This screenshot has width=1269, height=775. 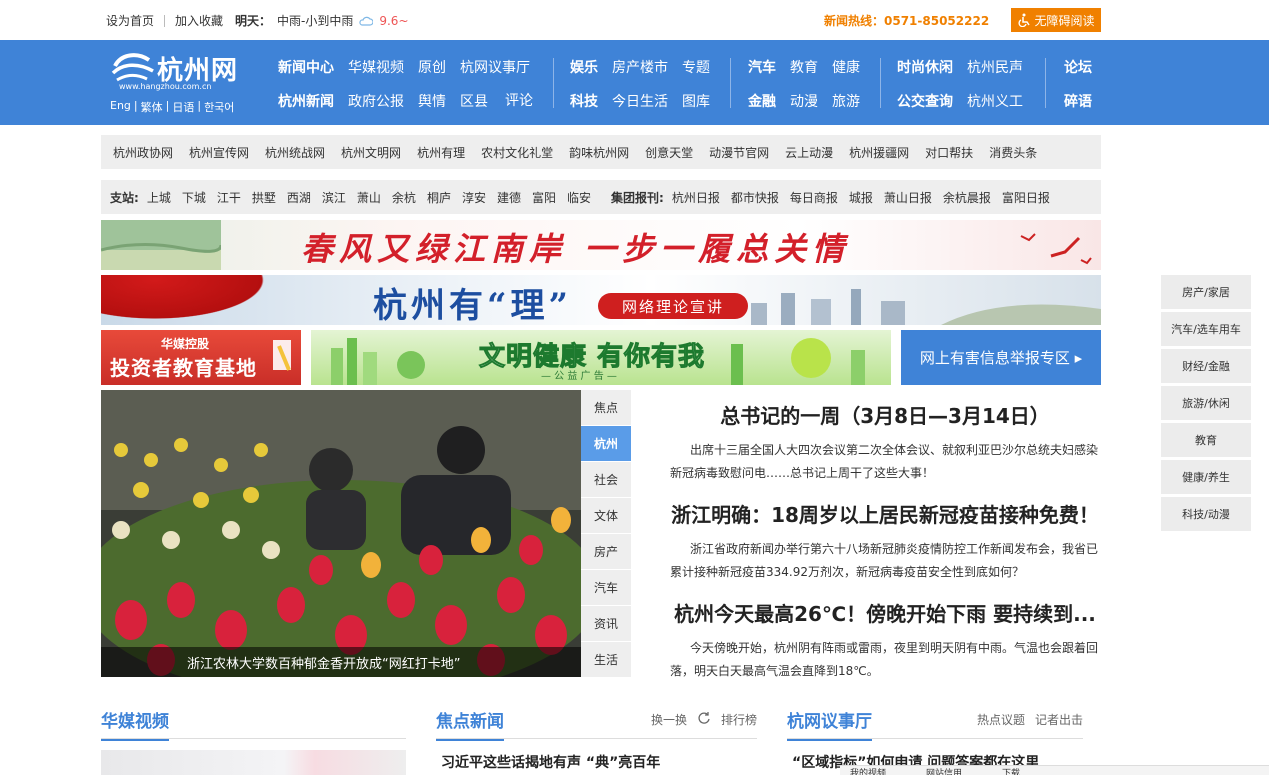 What do you see at coordinates (1206, 366) in the screenshot?
I see `channel-link: 财经/金融` at bounding box center [1206, 366].